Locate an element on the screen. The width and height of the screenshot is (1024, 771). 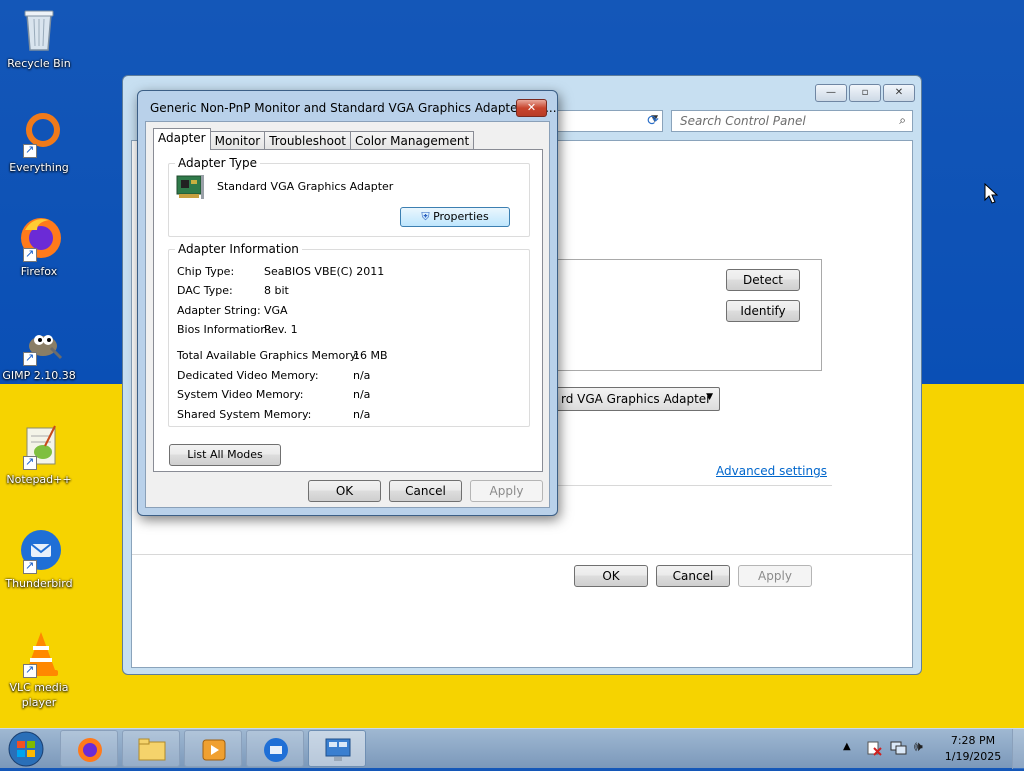
recycle-bin-icon is located at coordinates (39, 30).